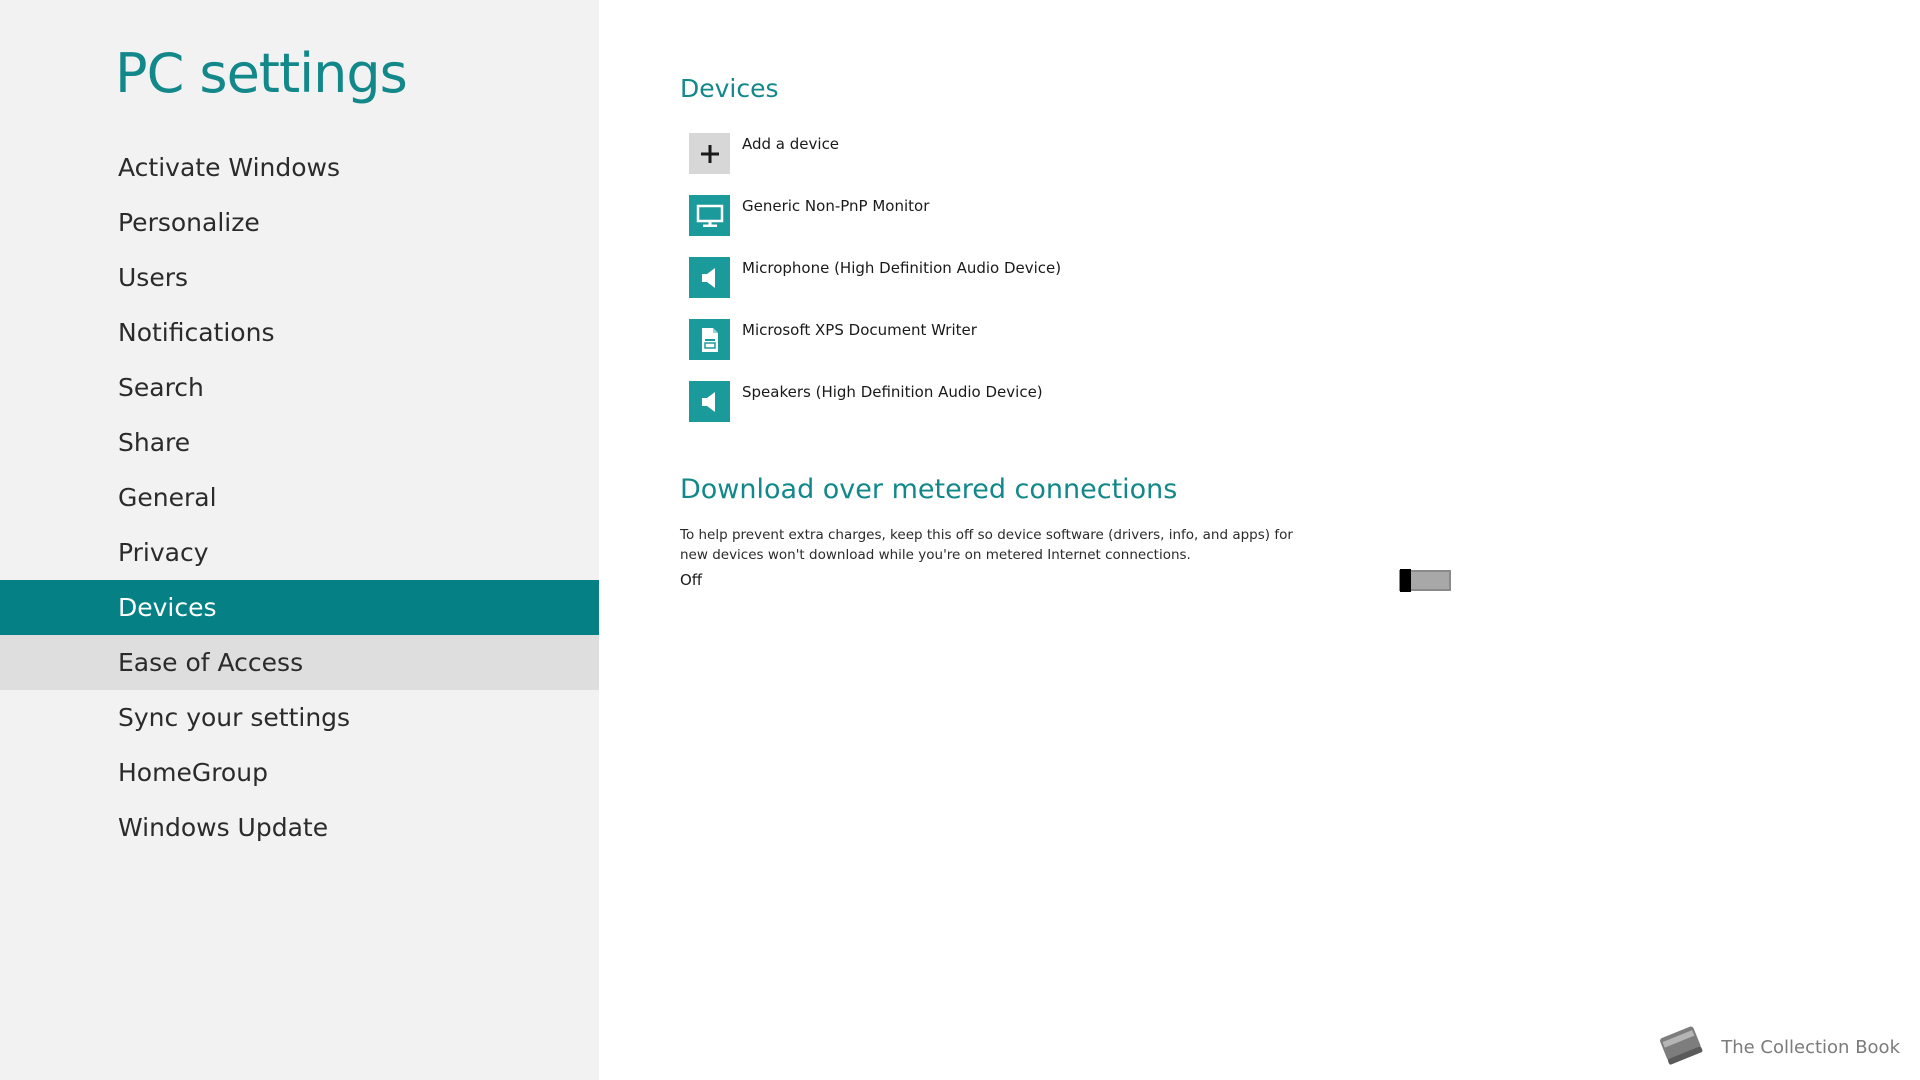  Describe the element at coordinates (299, 277) in the screenshot. I see `nav-item-users: Users` at that location.